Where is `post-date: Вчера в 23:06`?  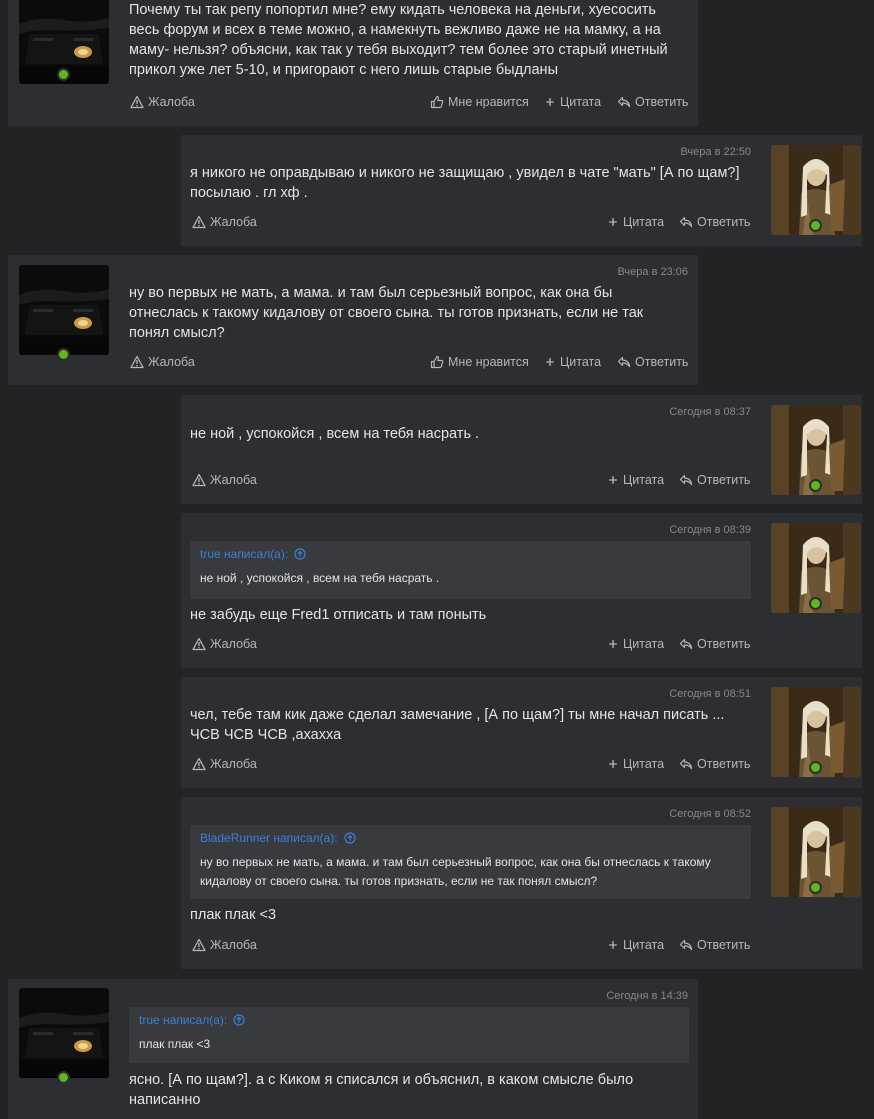 post-date: Вчера в 23:06 is located at coordinates (652, 272).